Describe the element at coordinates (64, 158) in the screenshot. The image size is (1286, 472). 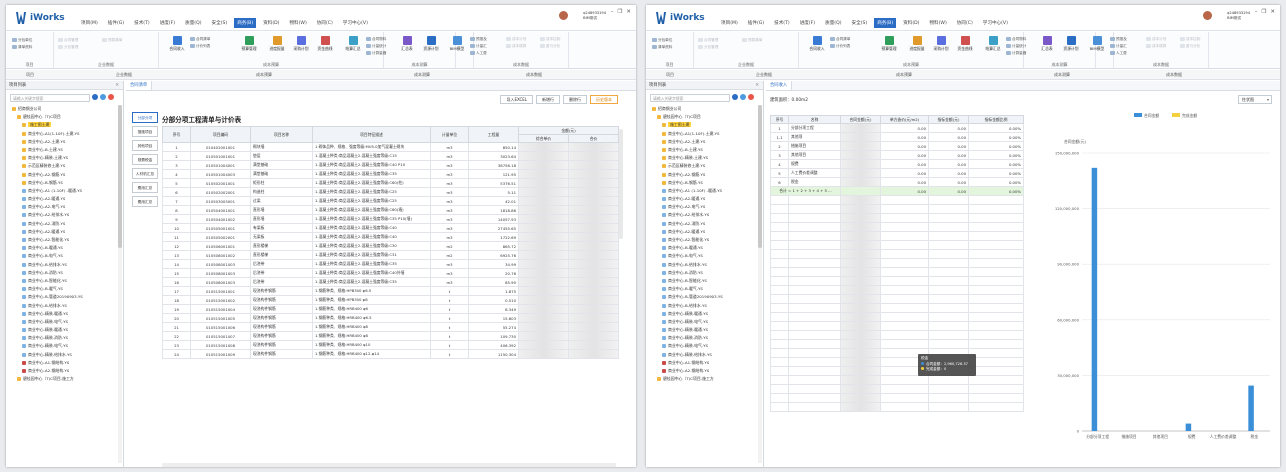
I see `tree-node: 商业中心-精装-土建.YS` at that location.